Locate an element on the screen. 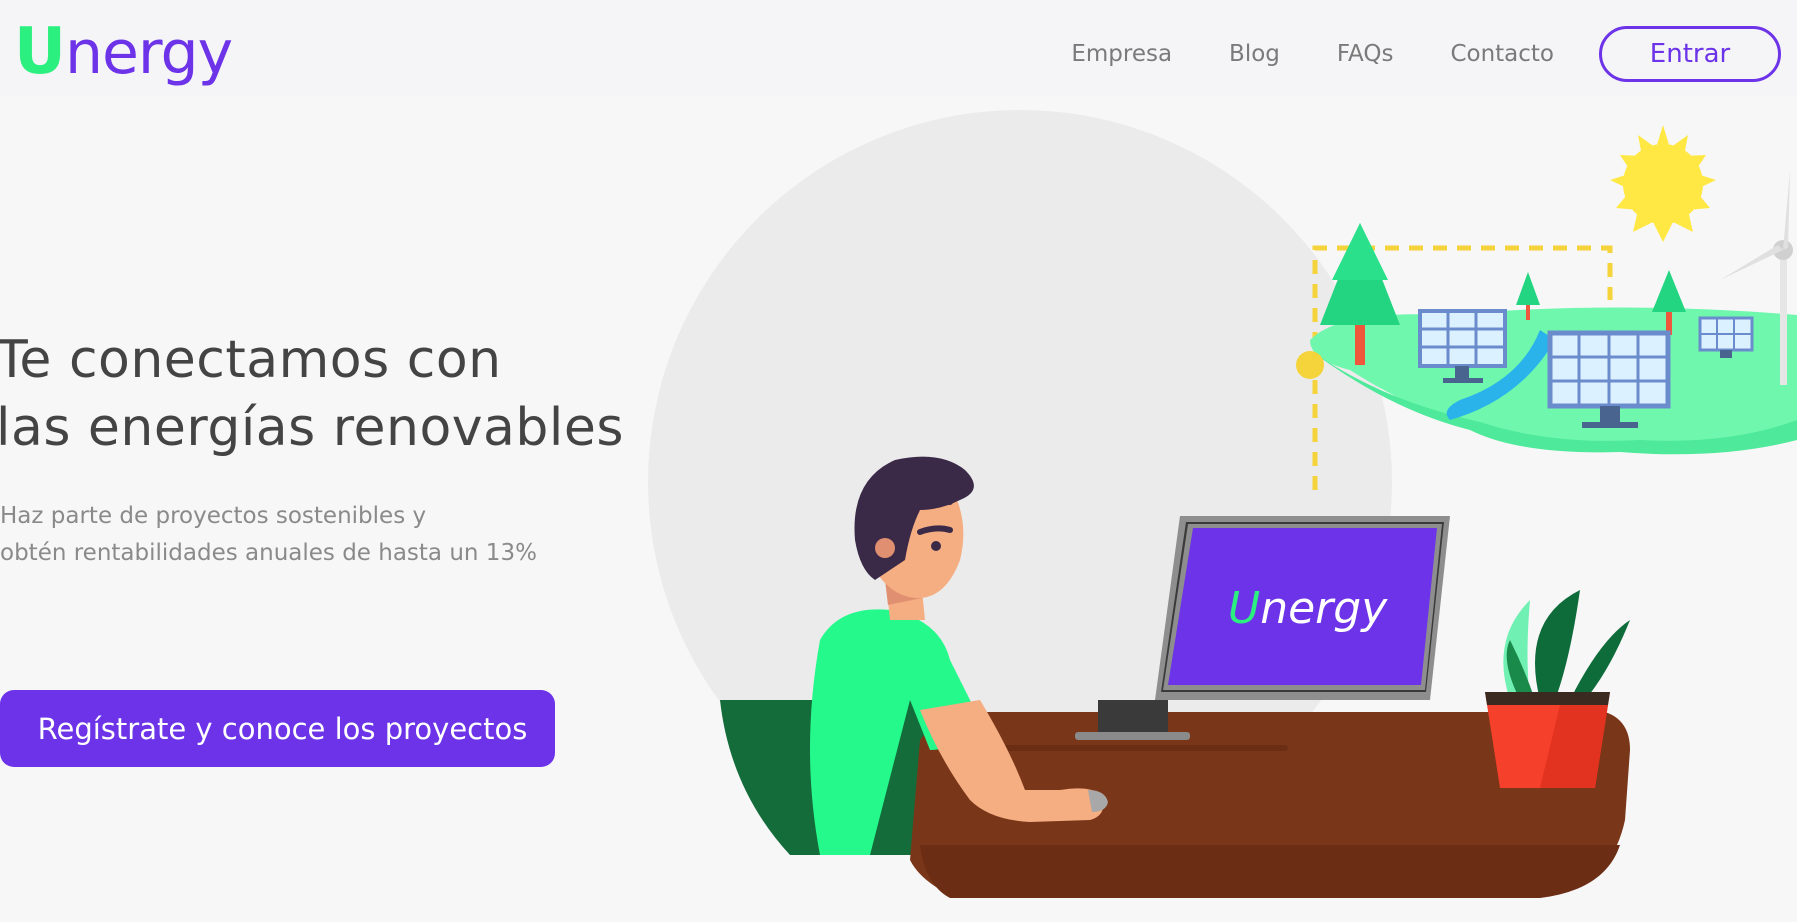 Image resolution: width=1797 pixels, height=922 pixels. logo-mark: U is located at coordinates (40, 52).